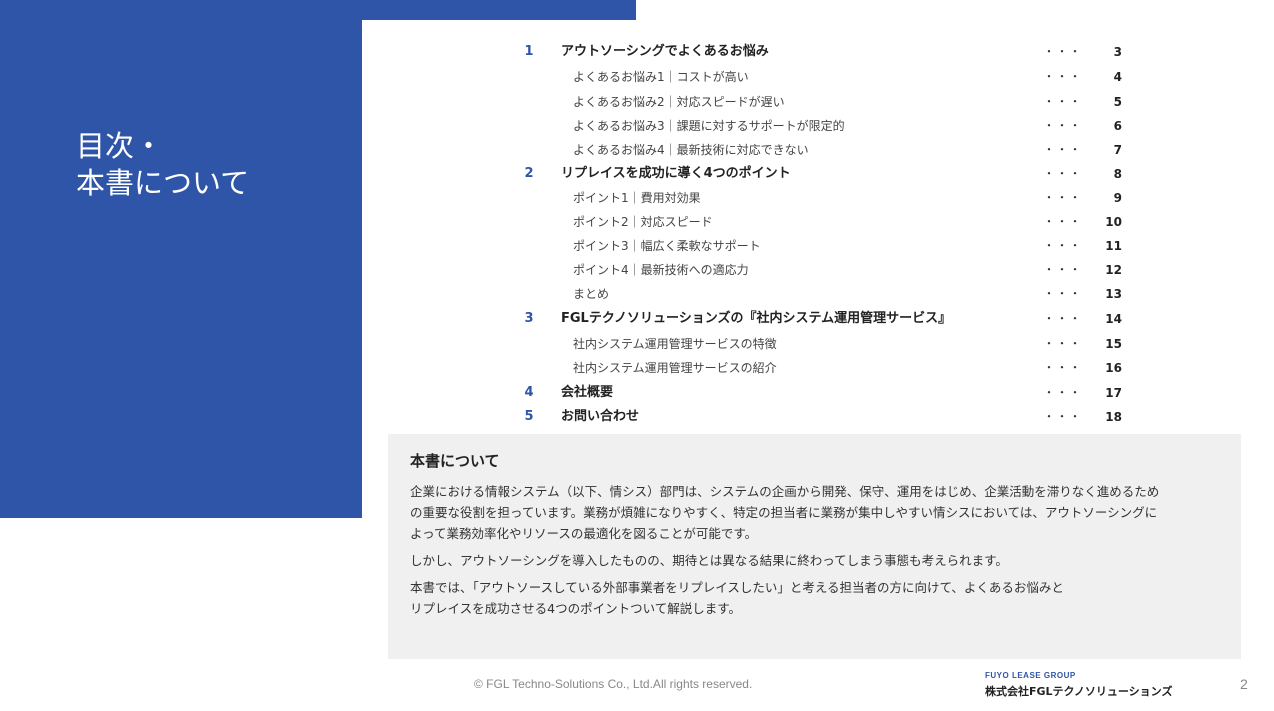  I want to click on toc-page-number: 8, so click(1117, 174).